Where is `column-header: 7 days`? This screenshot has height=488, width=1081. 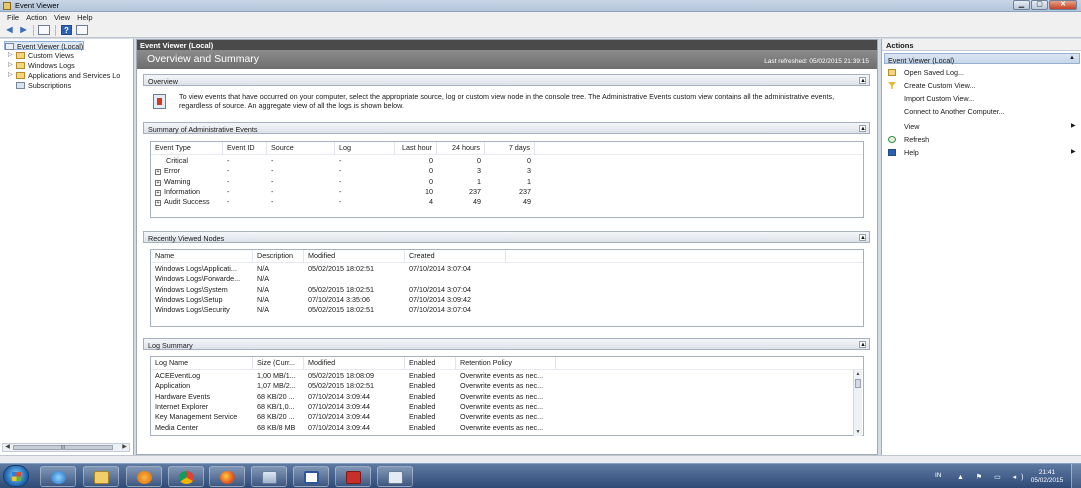
column-header: 7 days is located at coordinates (510, 148).